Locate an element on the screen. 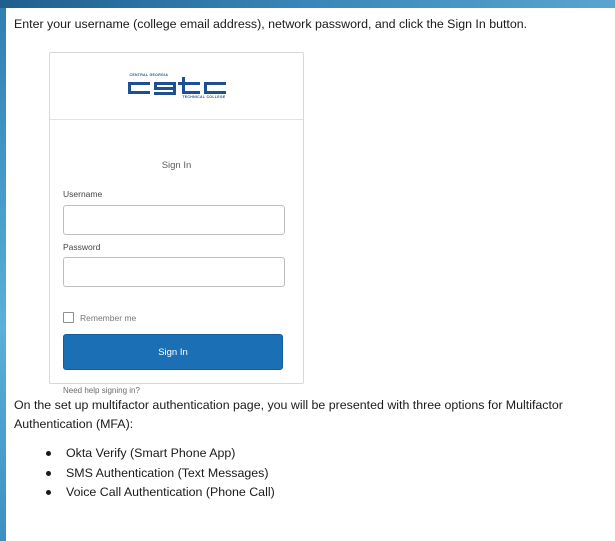  list-item: Voice Call Authentication (Phone Call) is located at coordinates (326, 493).